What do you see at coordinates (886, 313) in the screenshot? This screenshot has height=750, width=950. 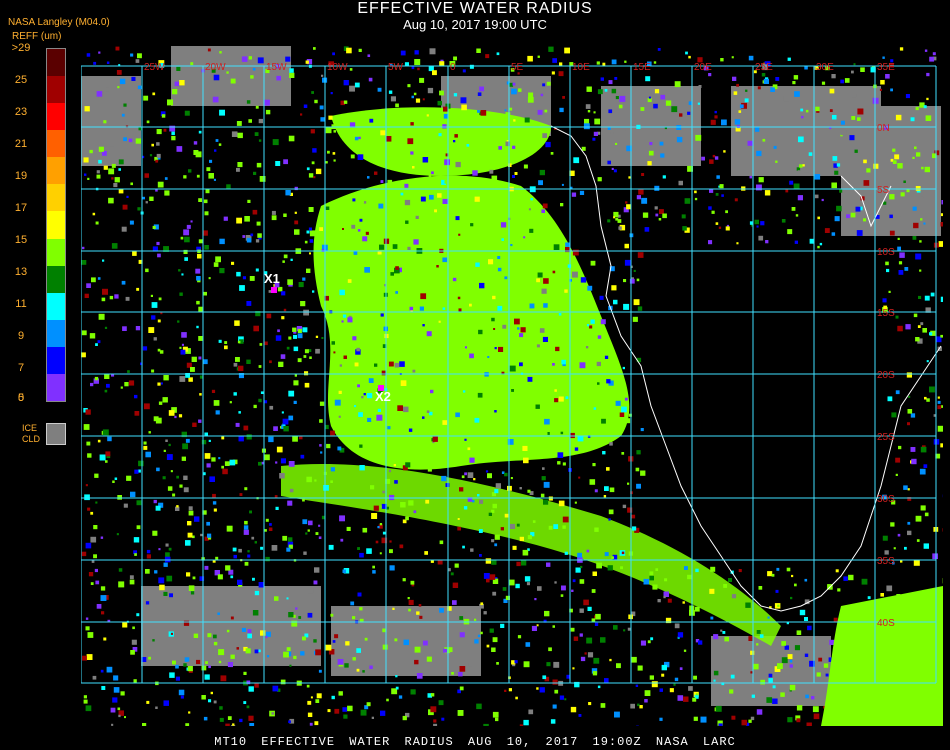 I see `latitude-label: 15S` at bounding box center [886, 313].